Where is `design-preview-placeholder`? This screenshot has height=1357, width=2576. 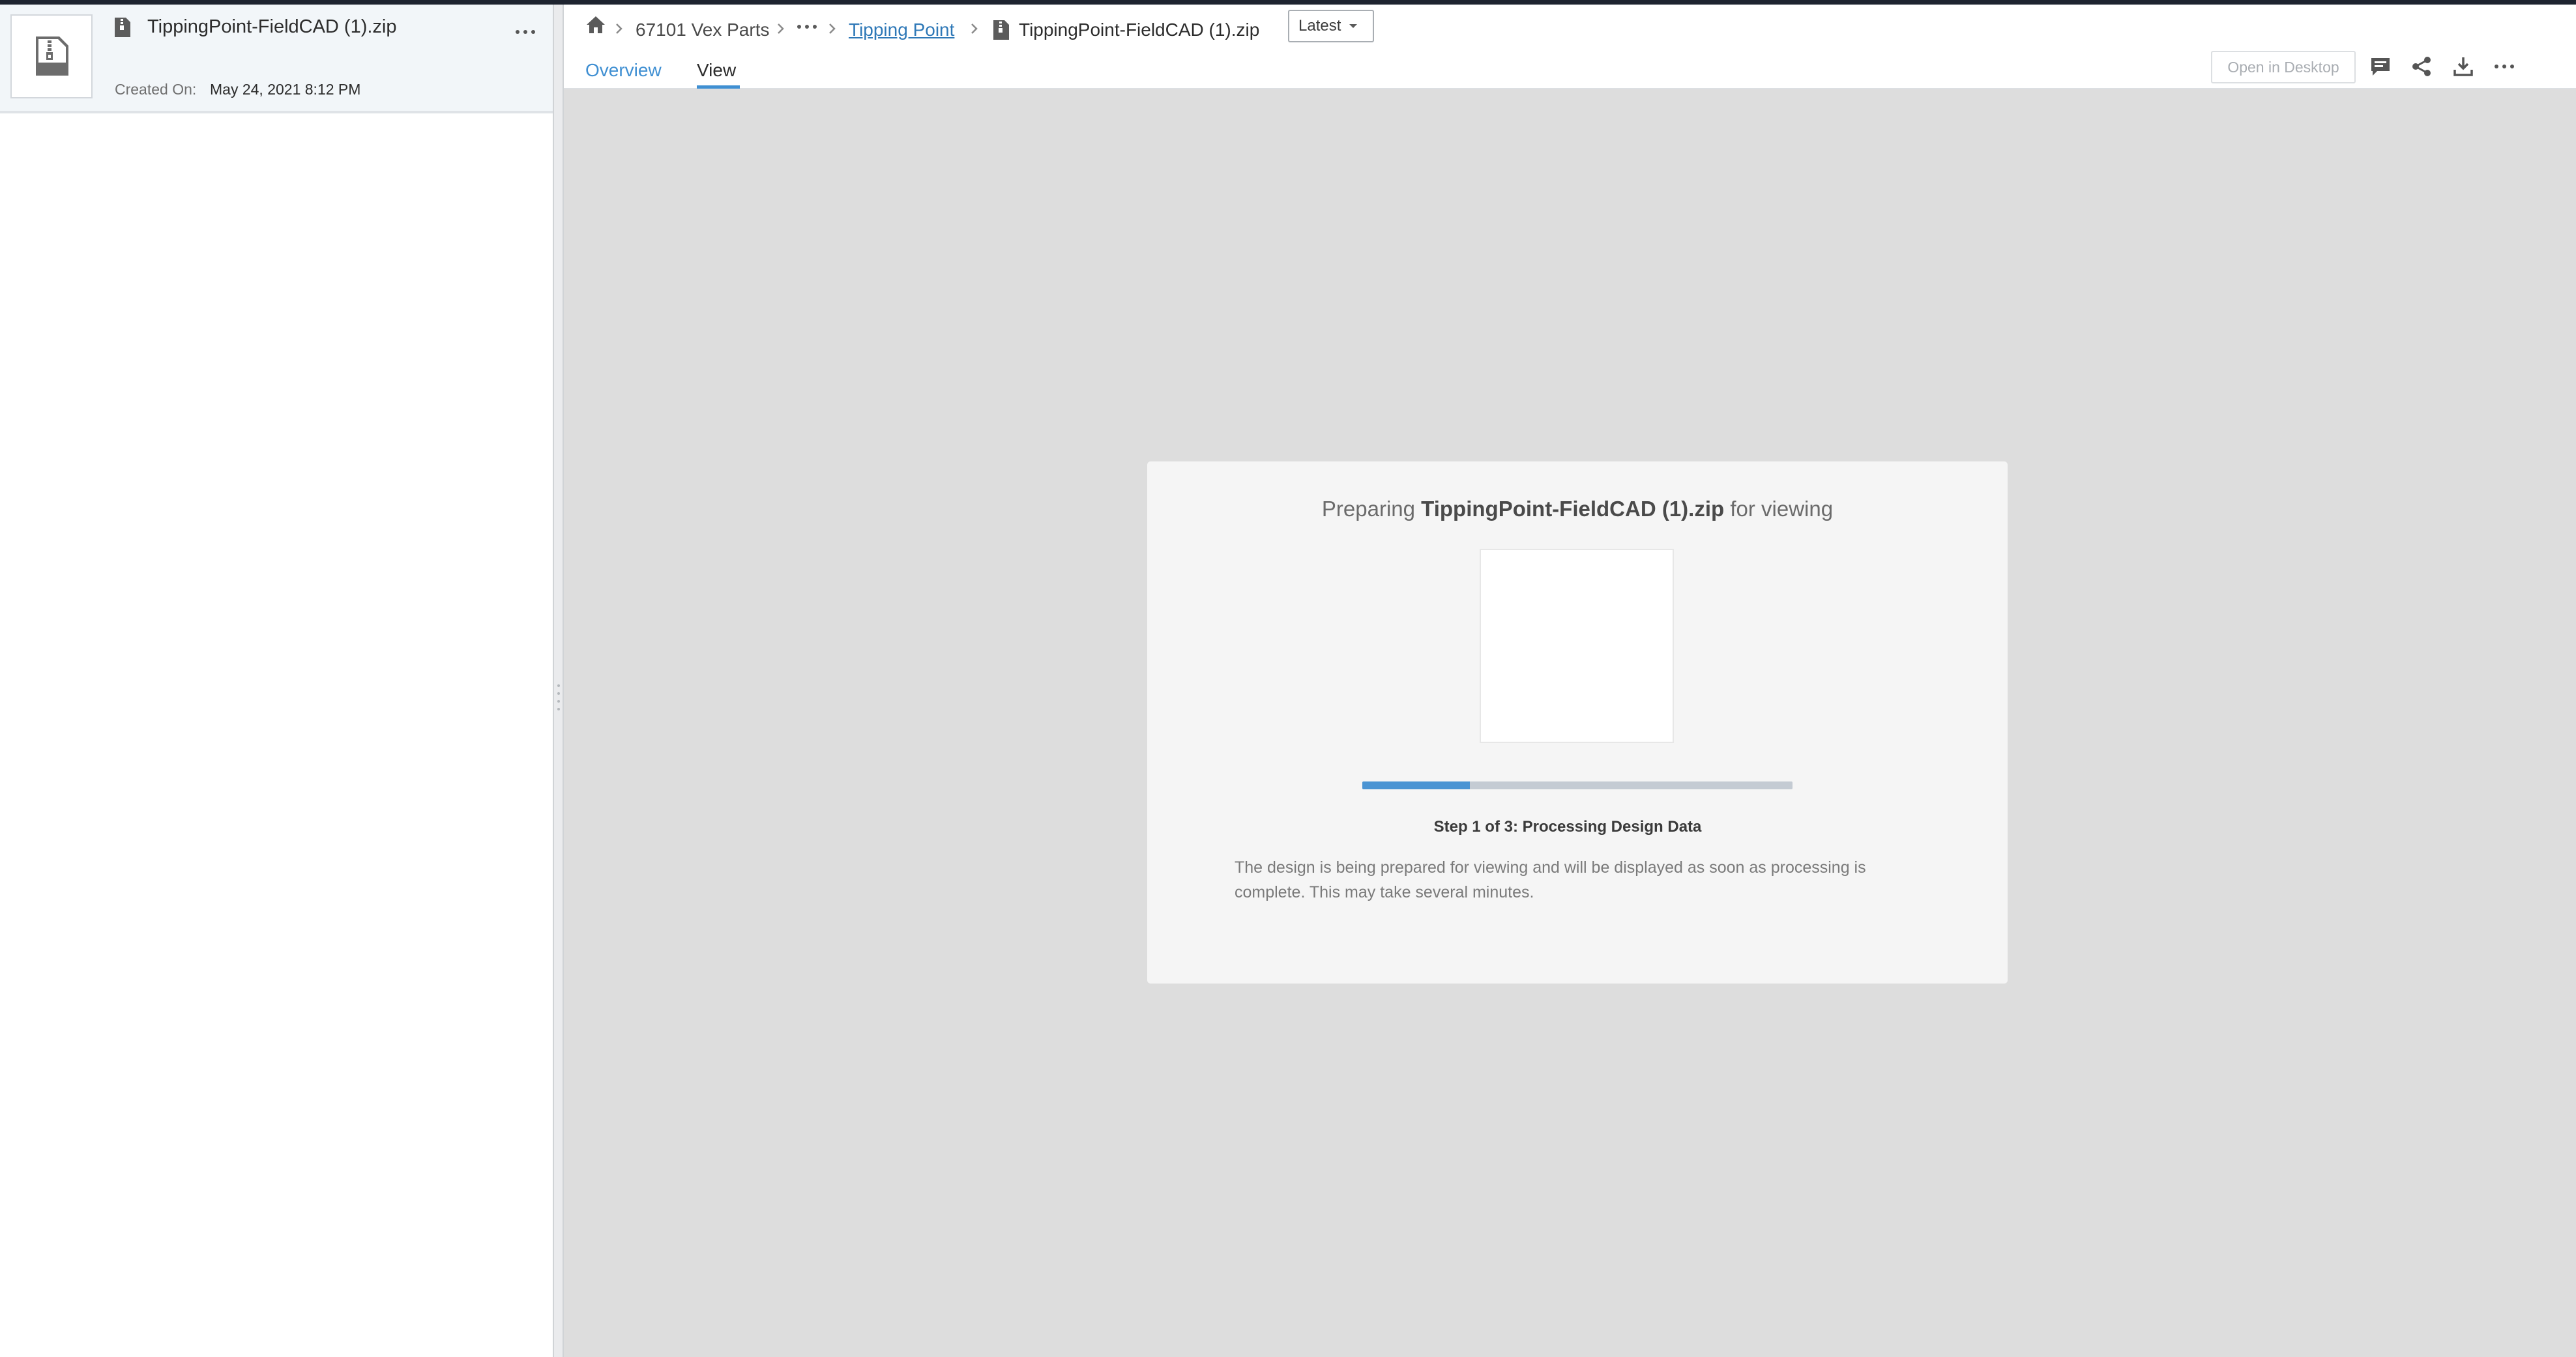
design-preview-placeholder is located at coordinates (1577, 646).